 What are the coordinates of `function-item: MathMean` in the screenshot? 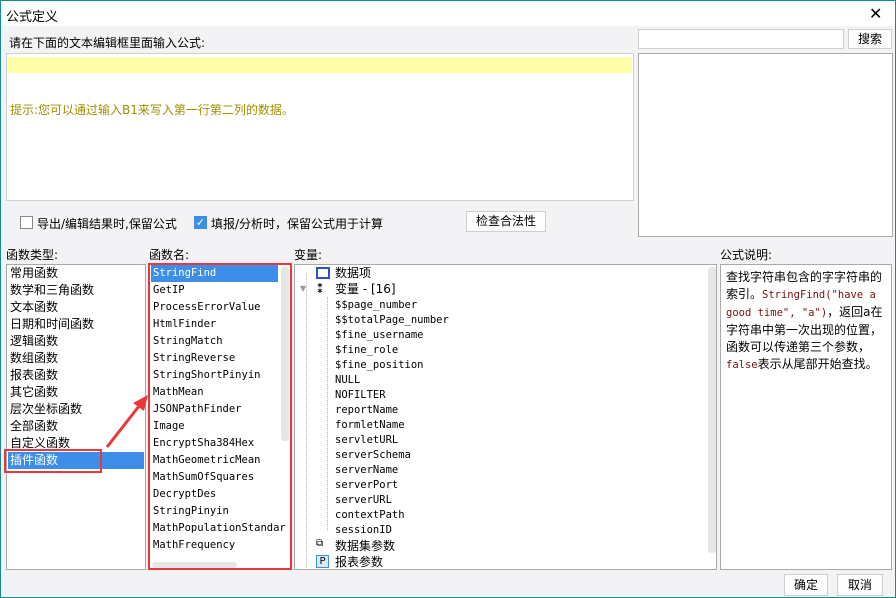 It's located at (214, 392).